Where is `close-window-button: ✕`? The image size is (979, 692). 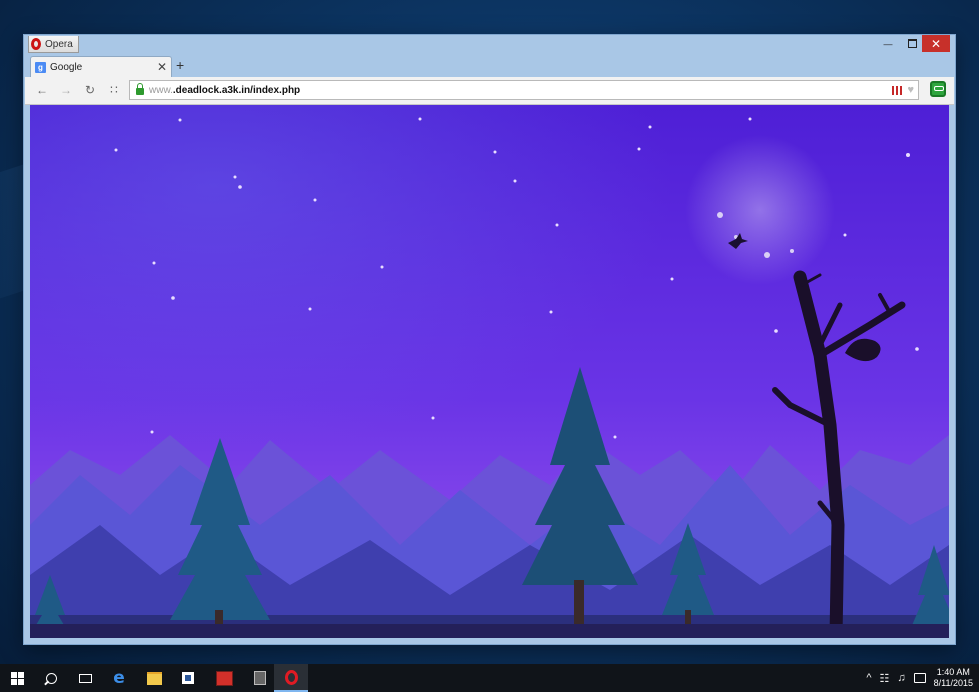 close-window-button: ✕ is located at coordinates (936, 43).